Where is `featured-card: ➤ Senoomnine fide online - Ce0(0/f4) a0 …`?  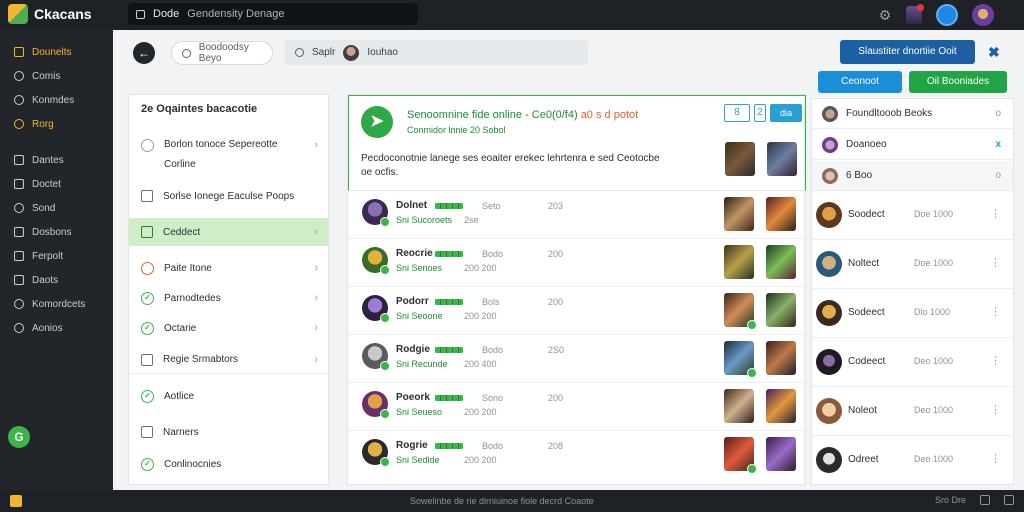 featured-card: ➤ Senoomnine fide online - Ce0(0/f4) a0 … is located at coordinates (577, 143).